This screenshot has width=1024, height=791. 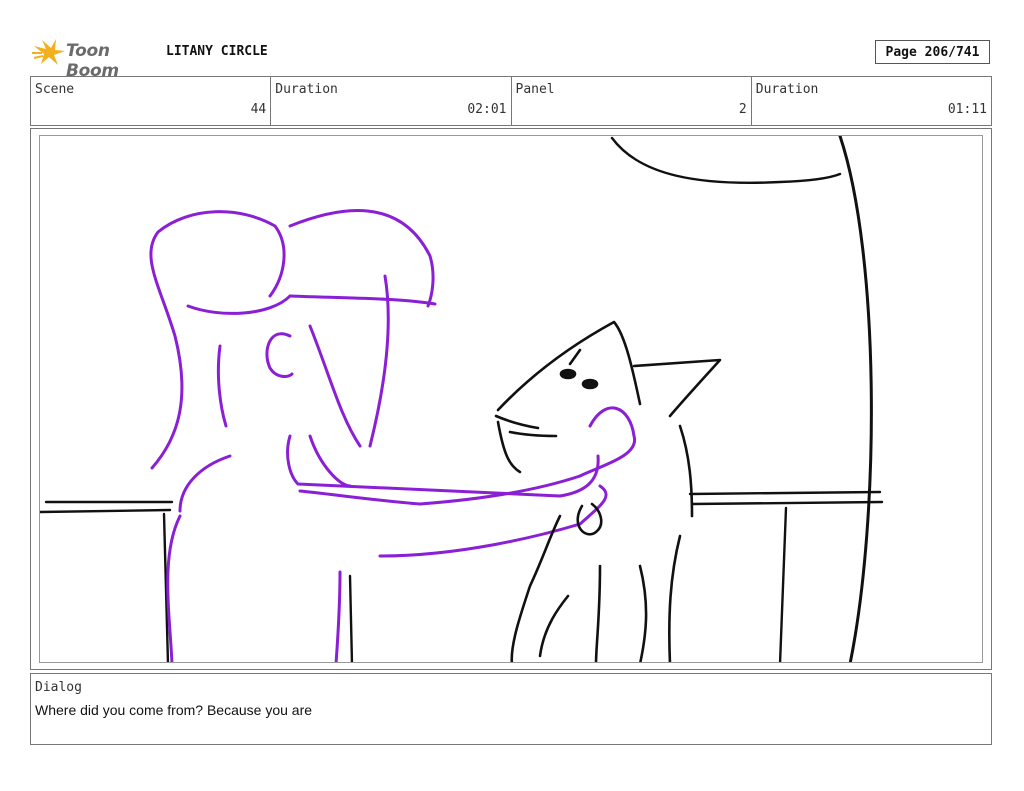 I want to click on cat-head-left-ear, so click(x=569, y=366).